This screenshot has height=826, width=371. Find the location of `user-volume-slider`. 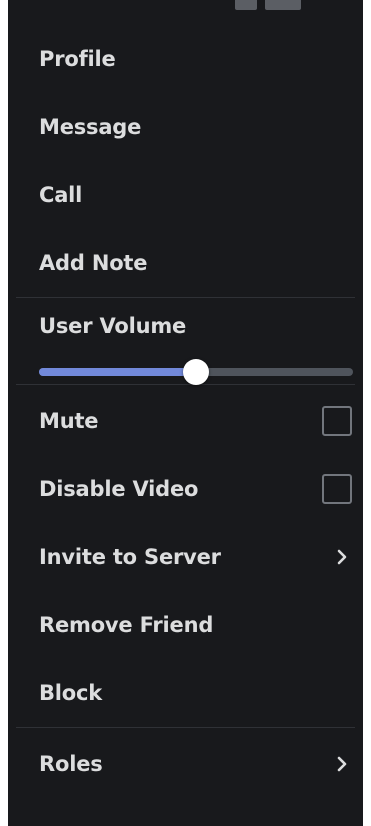

user-volume-slider is located at coordinates (196, 372).